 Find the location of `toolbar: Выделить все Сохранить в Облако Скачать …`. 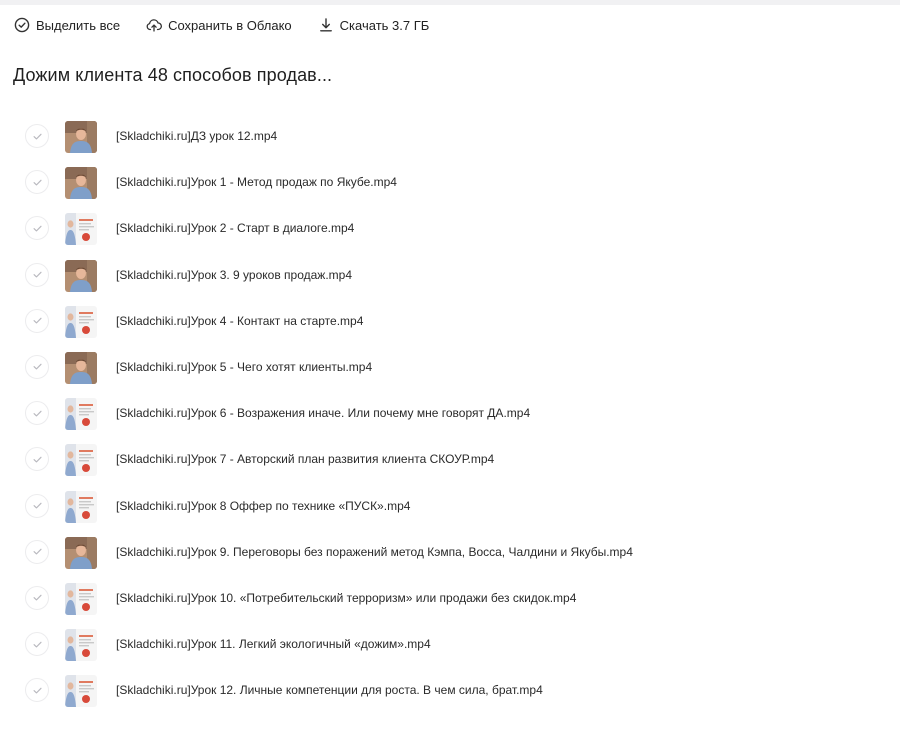

toolbar: Выделить все Сохранить в Облако Скачать … is located at coordinates (234, 25).